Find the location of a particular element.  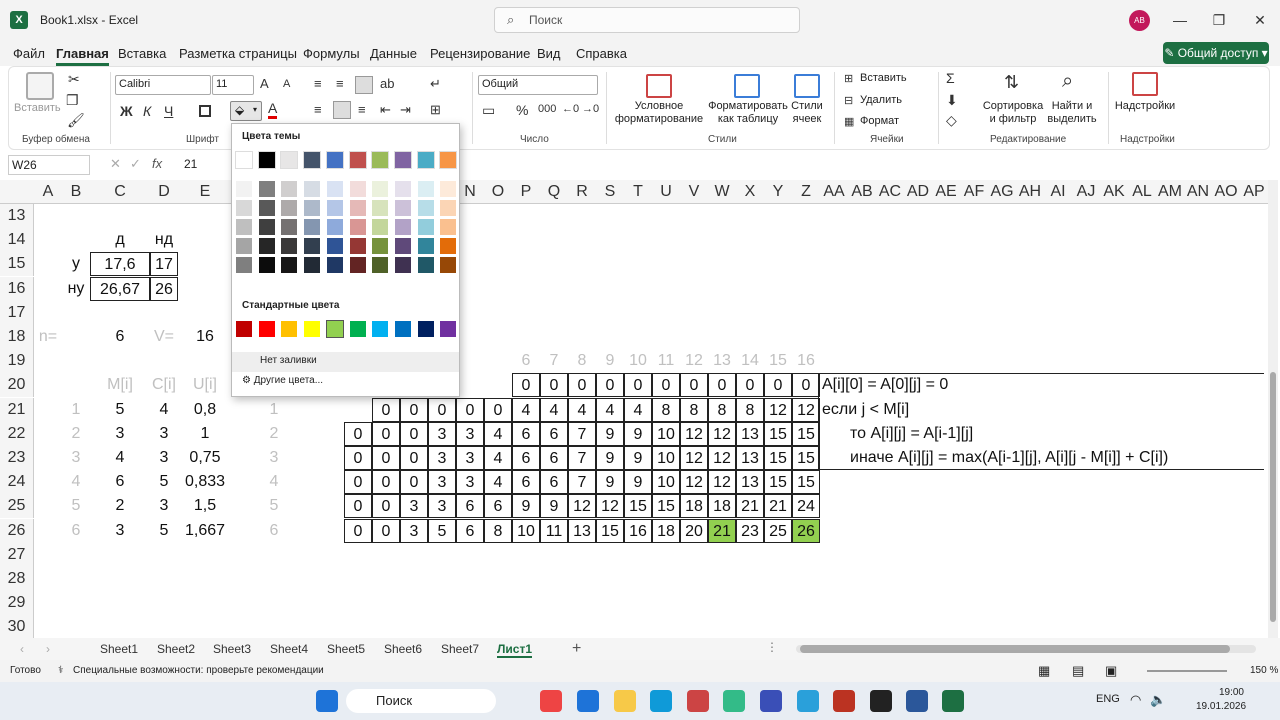

name-box: W26 is located at coordinates (49, 165).